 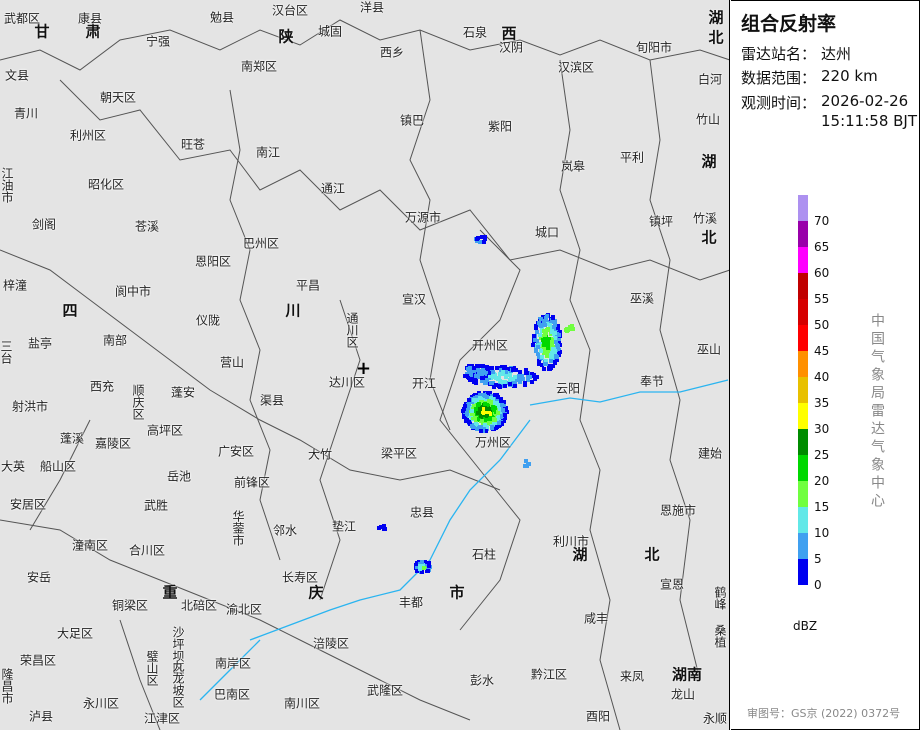 What do you see at coordinates (170, 592) in the screenshot?
I see `province-label: 重` at bounding box center [170, 592].